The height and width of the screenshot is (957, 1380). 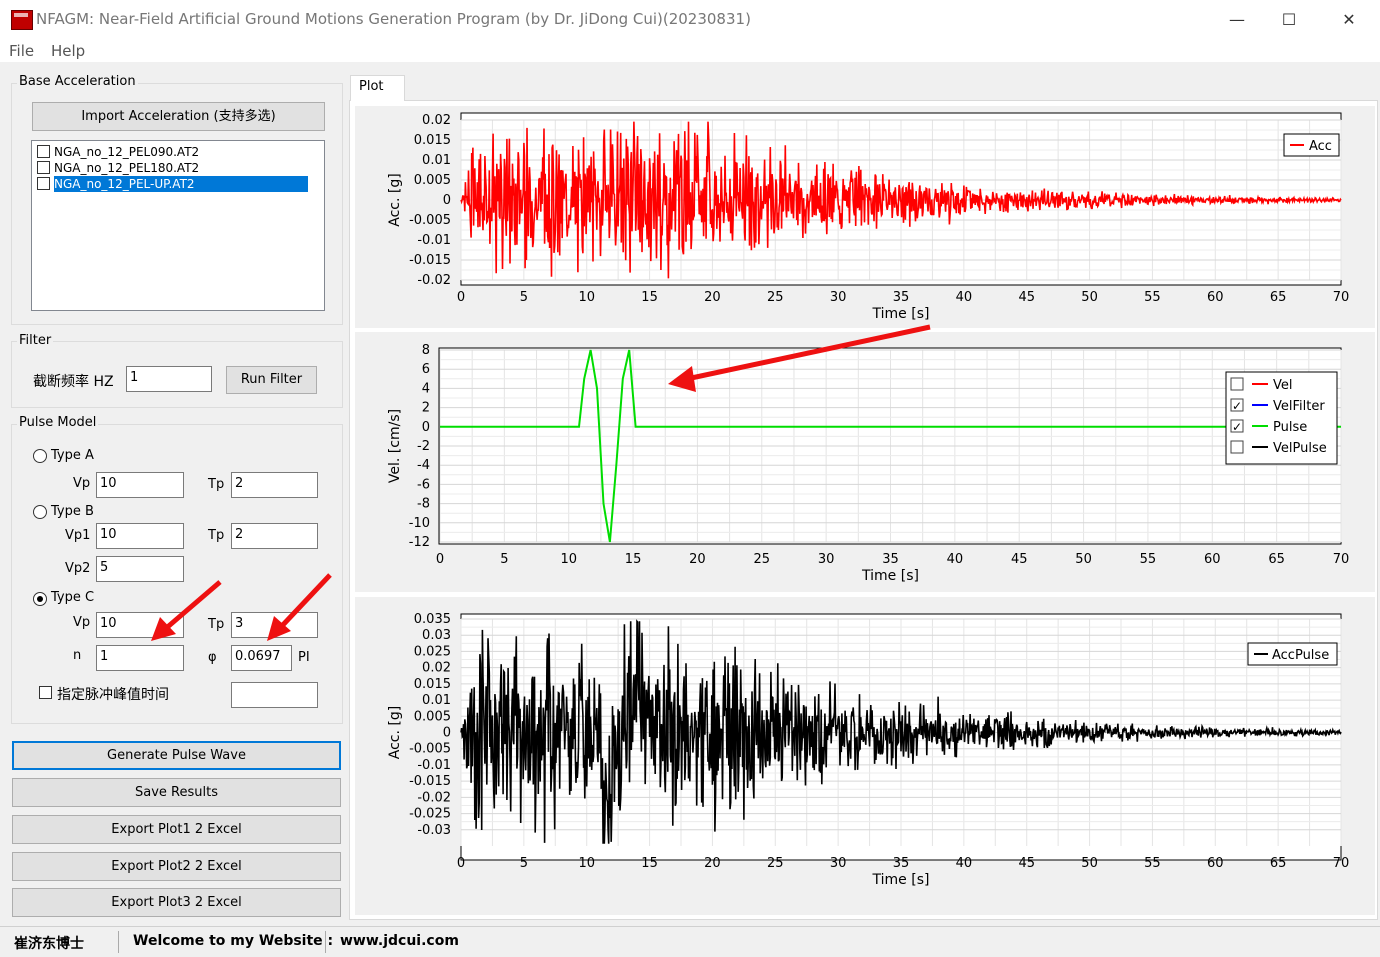 What do you see at coordinates (176, 829) in the screenshot?
I see `export-plot1-button: Export Plot1 2 Excel` at bounding box center [176, 829].